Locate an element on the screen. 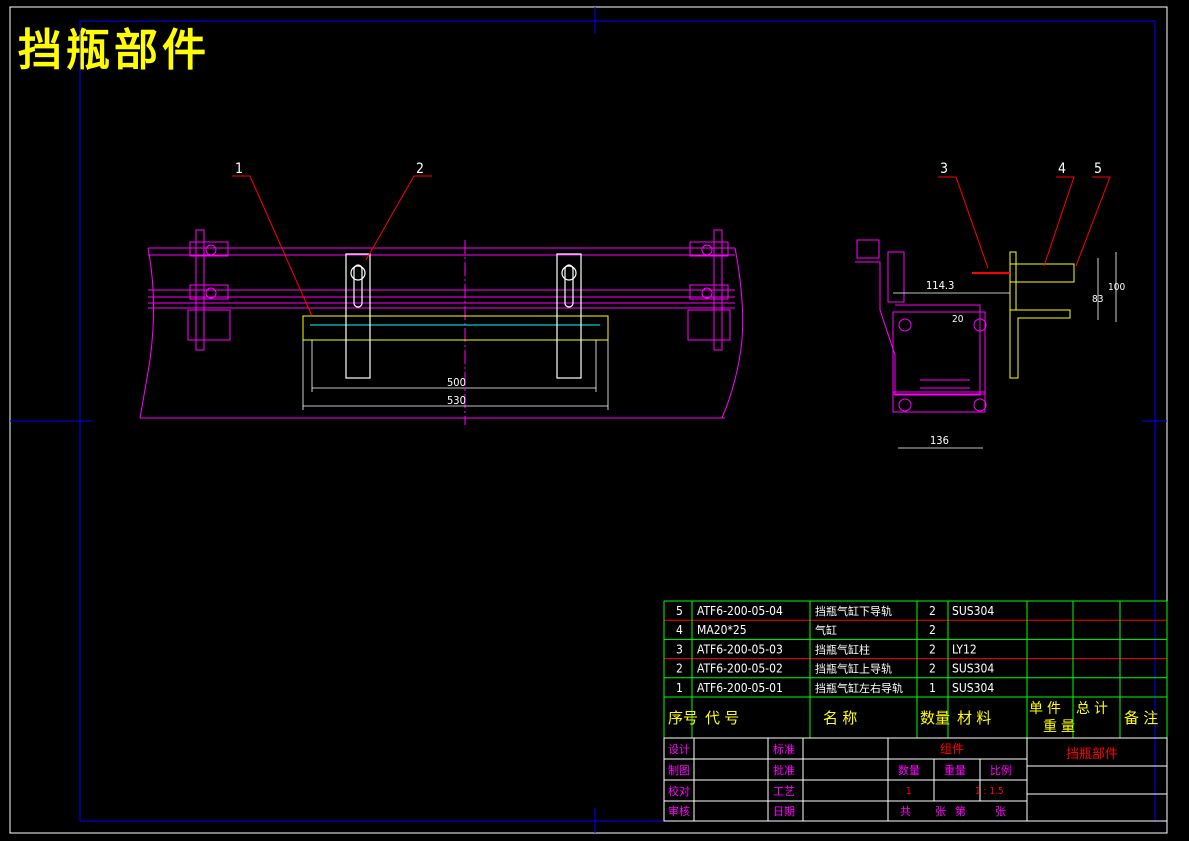  hdr-no: 序号 is located at coordinates (683, 718).